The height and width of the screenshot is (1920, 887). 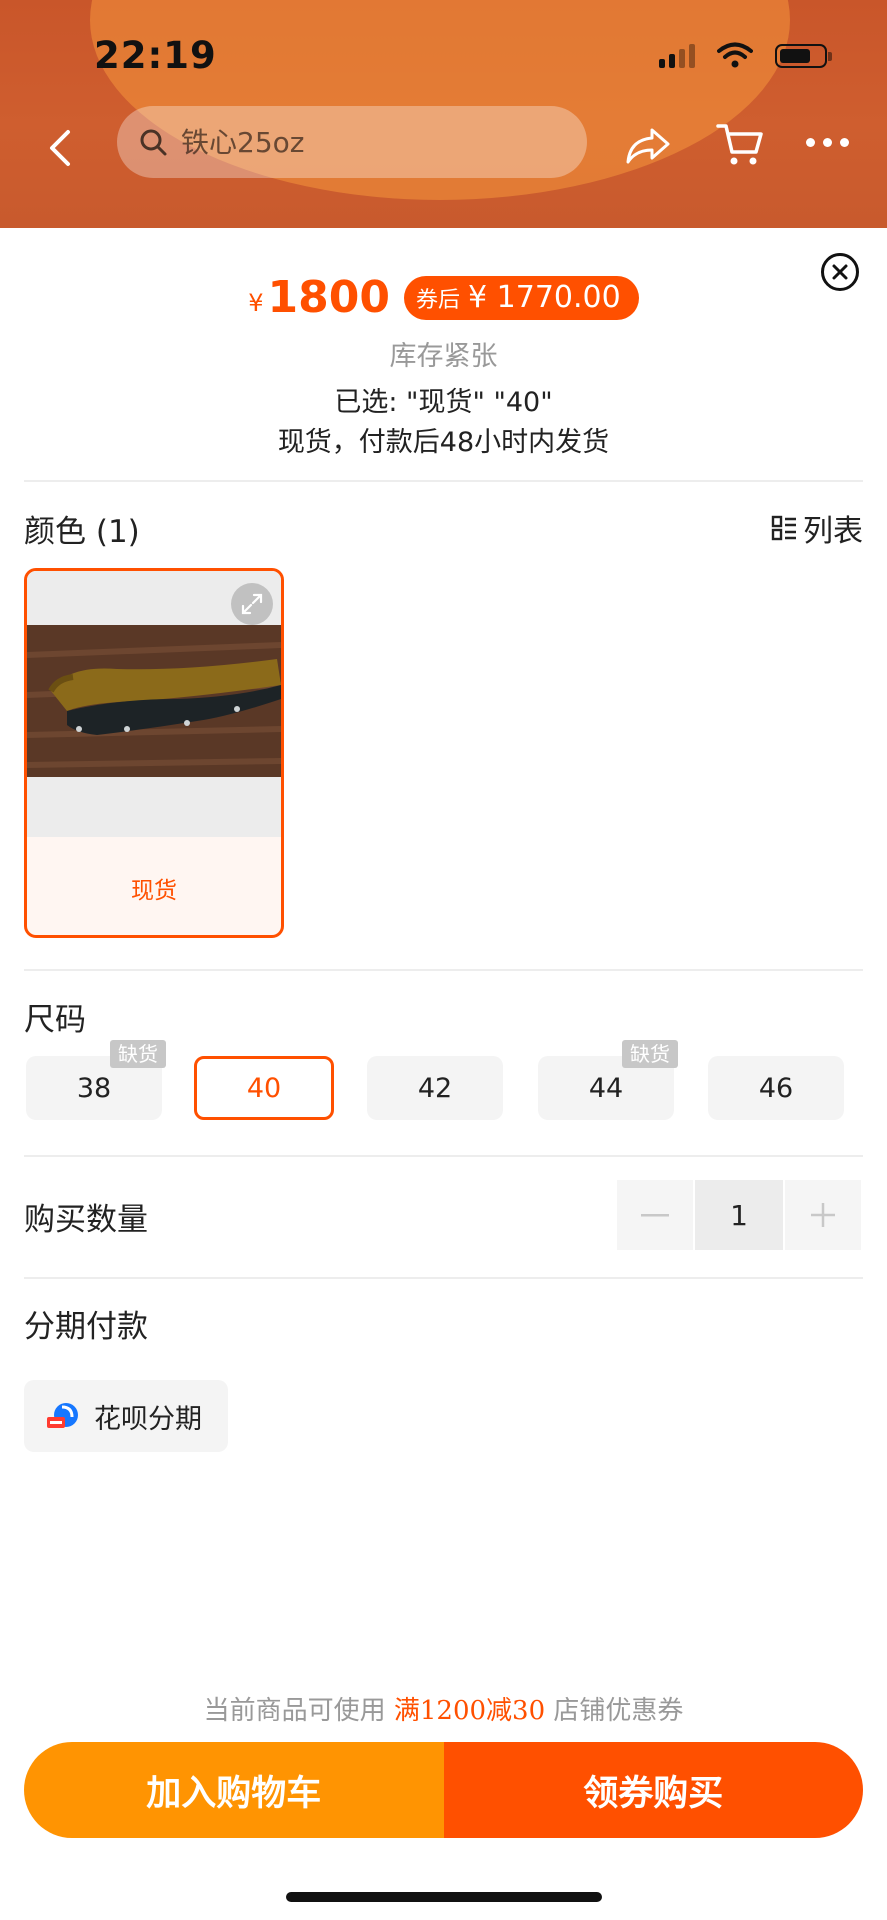 What do you see at coordinates (294, 1711) in the screenshot?
I see `coupon-note-prefix: 当前商品可使用` at bounding box center [294, 1711].